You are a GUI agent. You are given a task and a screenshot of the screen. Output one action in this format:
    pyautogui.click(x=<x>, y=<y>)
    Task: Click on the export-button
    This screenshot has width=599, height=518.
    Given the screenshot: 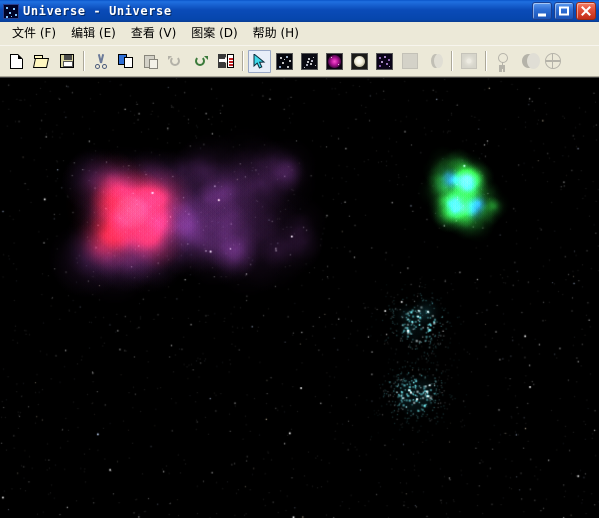 What is the action you would take?
    pyautogui.click(x=225, y=61)
    